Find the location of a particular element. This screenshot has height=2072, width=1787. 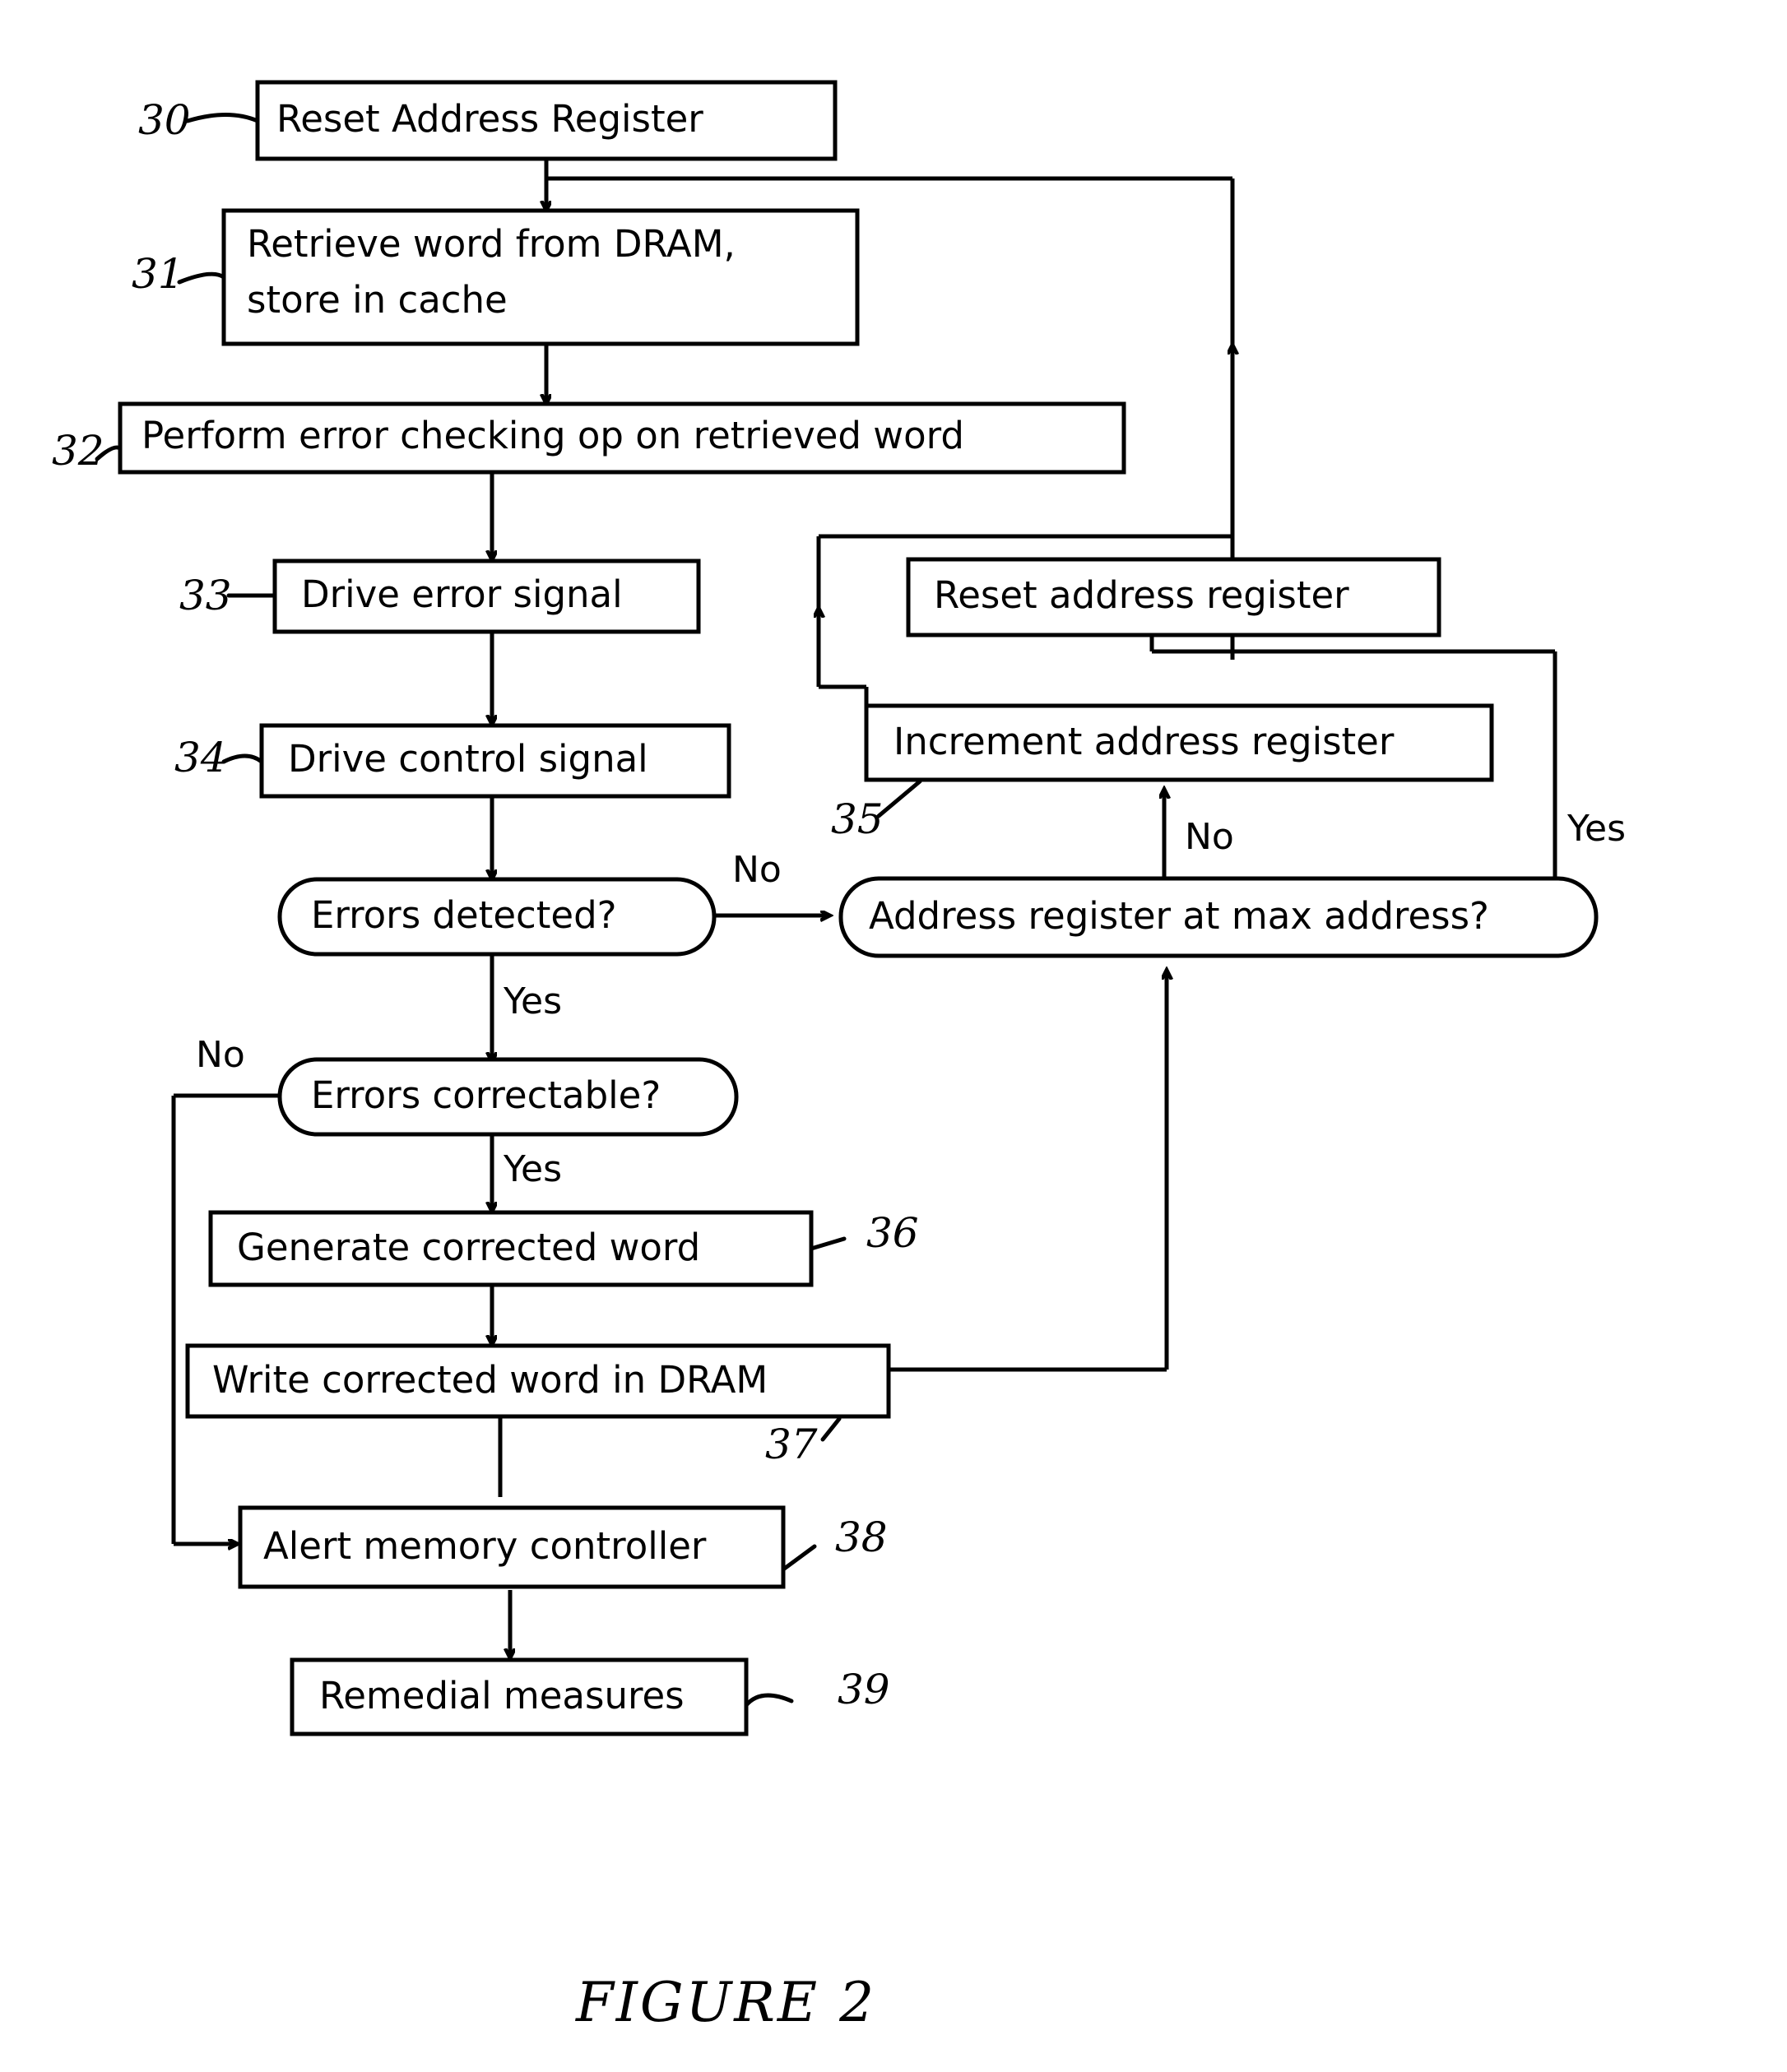

node-label: Drive error signal is located at coordinates (462, 594).